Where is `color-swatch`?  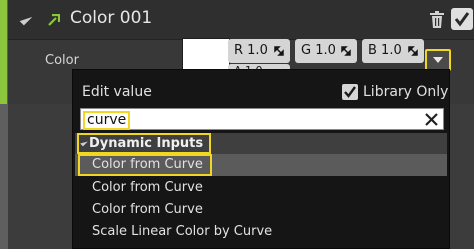
color-swatch is located at coordinates (206, 55).